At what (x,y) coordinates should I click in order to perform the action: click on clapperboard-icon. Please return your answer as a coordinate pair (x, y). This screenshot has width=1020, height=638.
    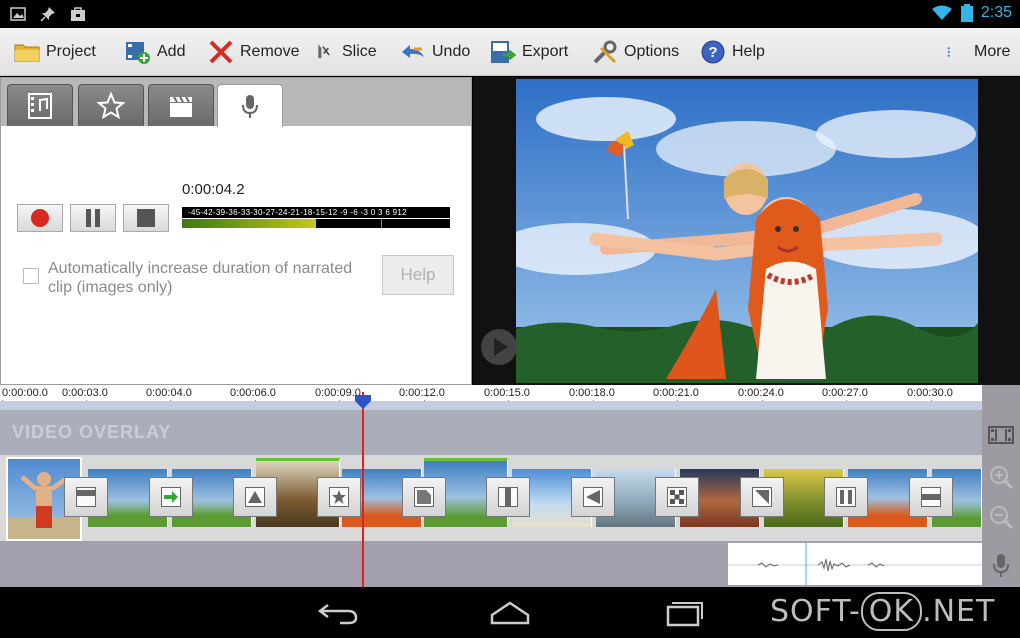
    Looking at the image, I should click on (181, 106).